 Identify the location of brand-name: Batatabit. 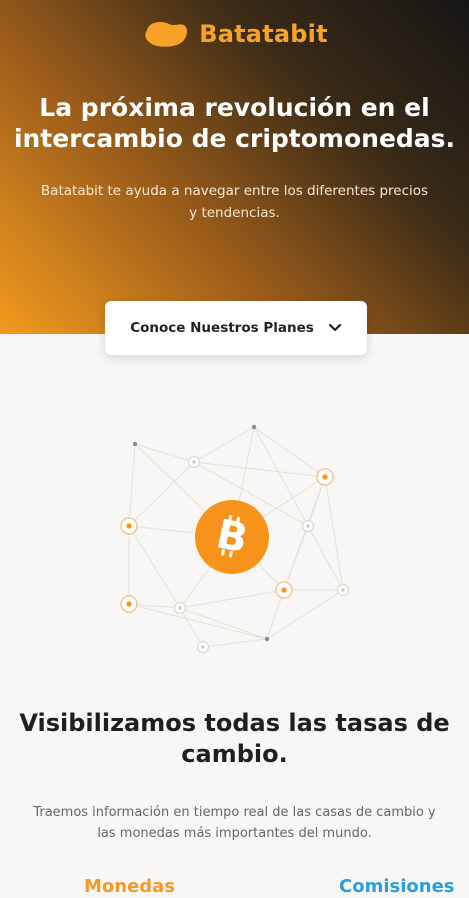
(263, 34).